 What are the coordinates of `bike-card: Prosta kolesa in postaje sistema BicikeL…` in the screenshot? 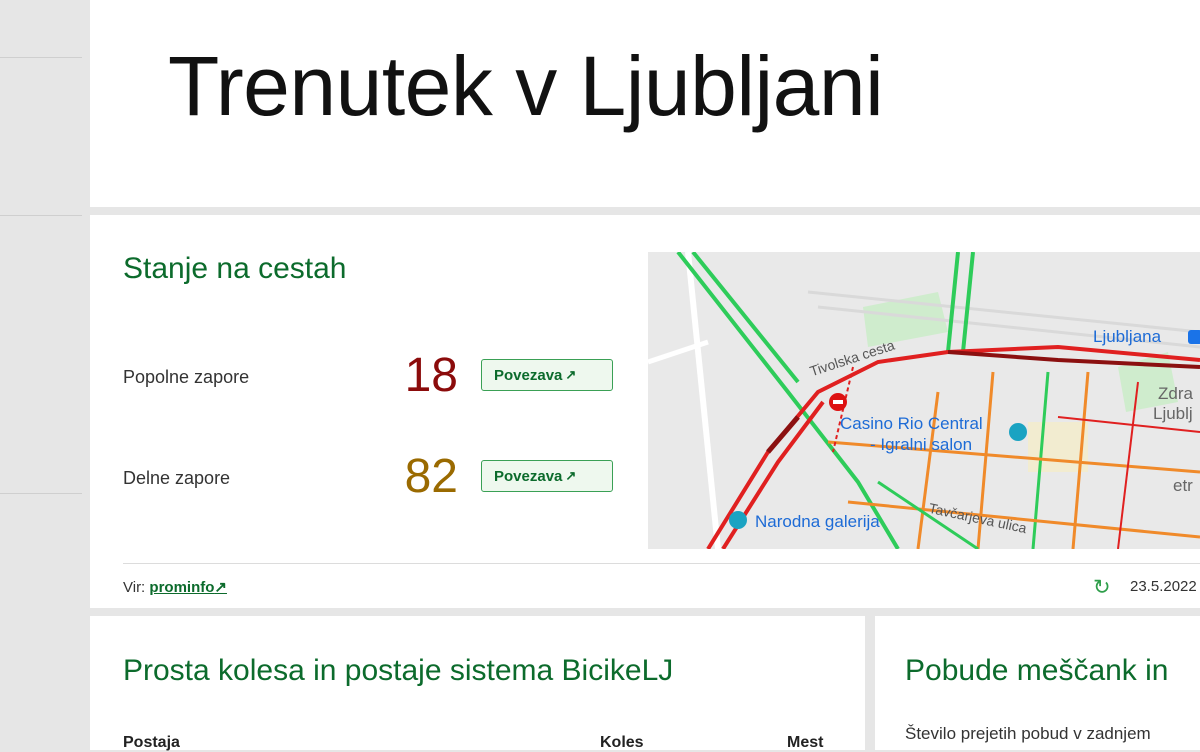 It's located at (477, 683).